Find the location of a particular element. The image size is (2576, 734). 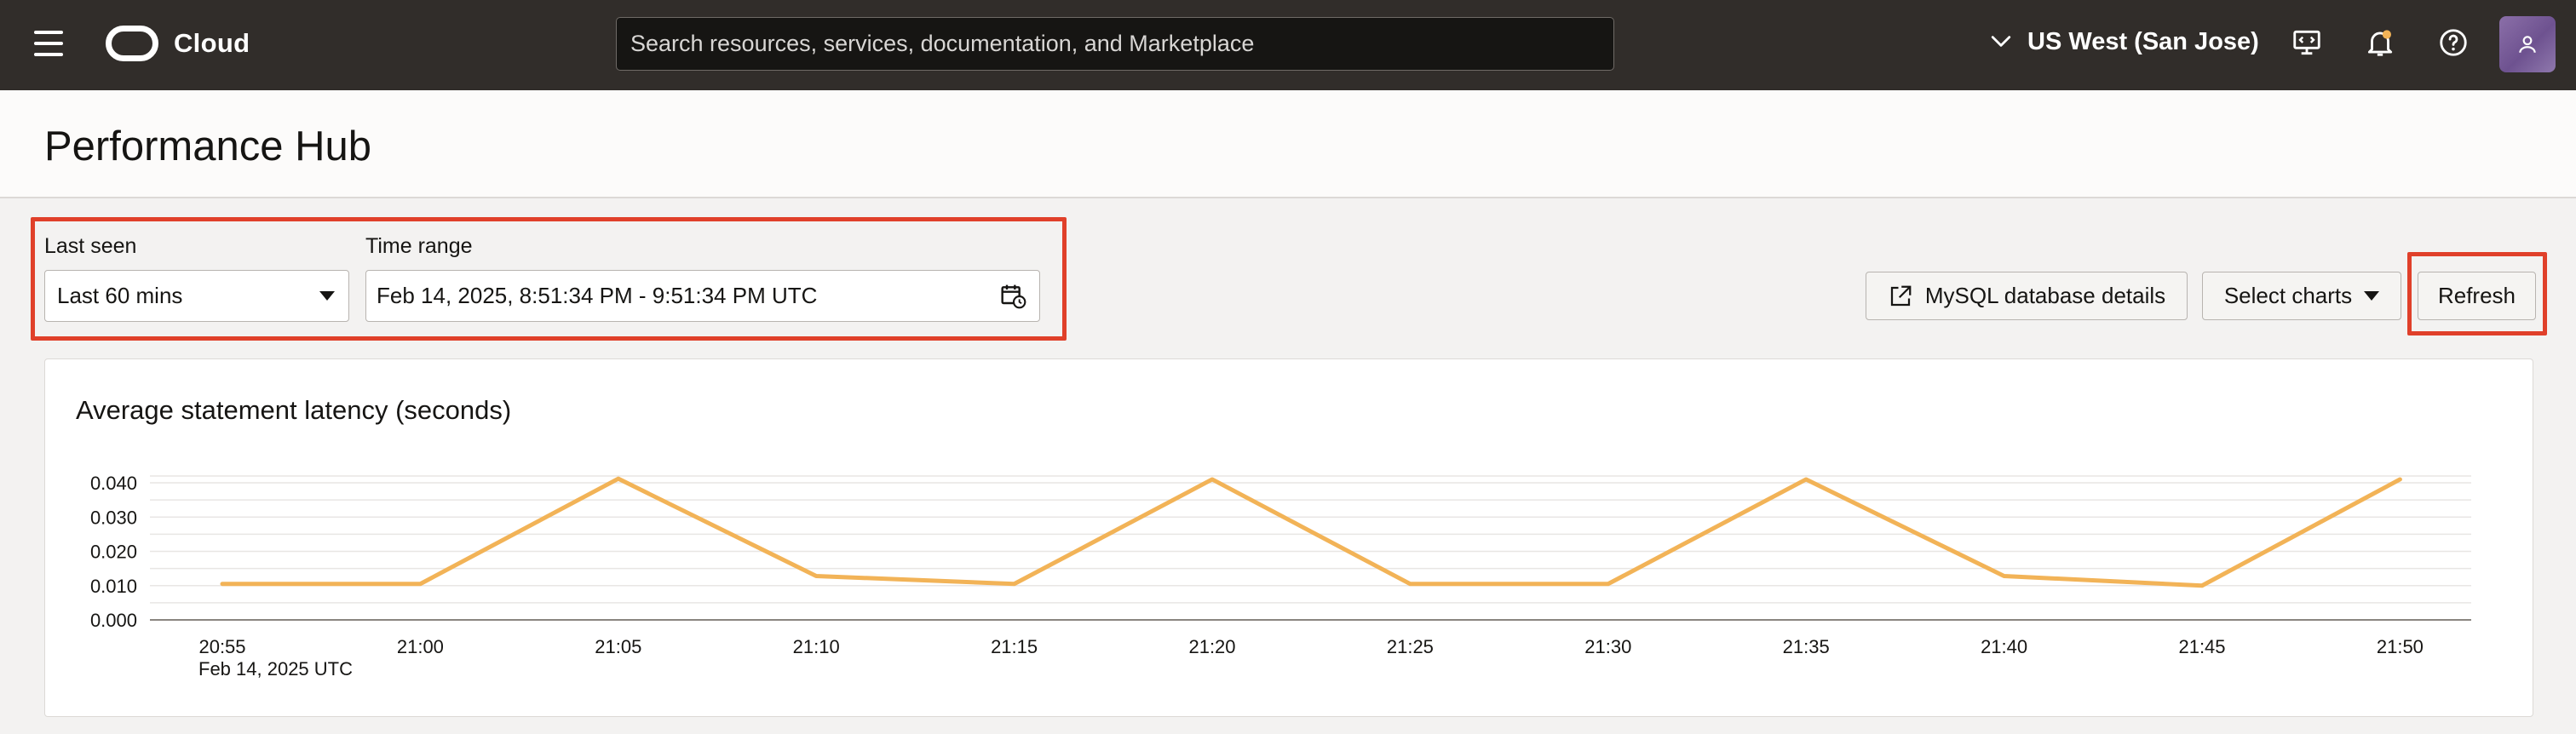

page-title: Performance Hub is located at coordinates (208, 146).